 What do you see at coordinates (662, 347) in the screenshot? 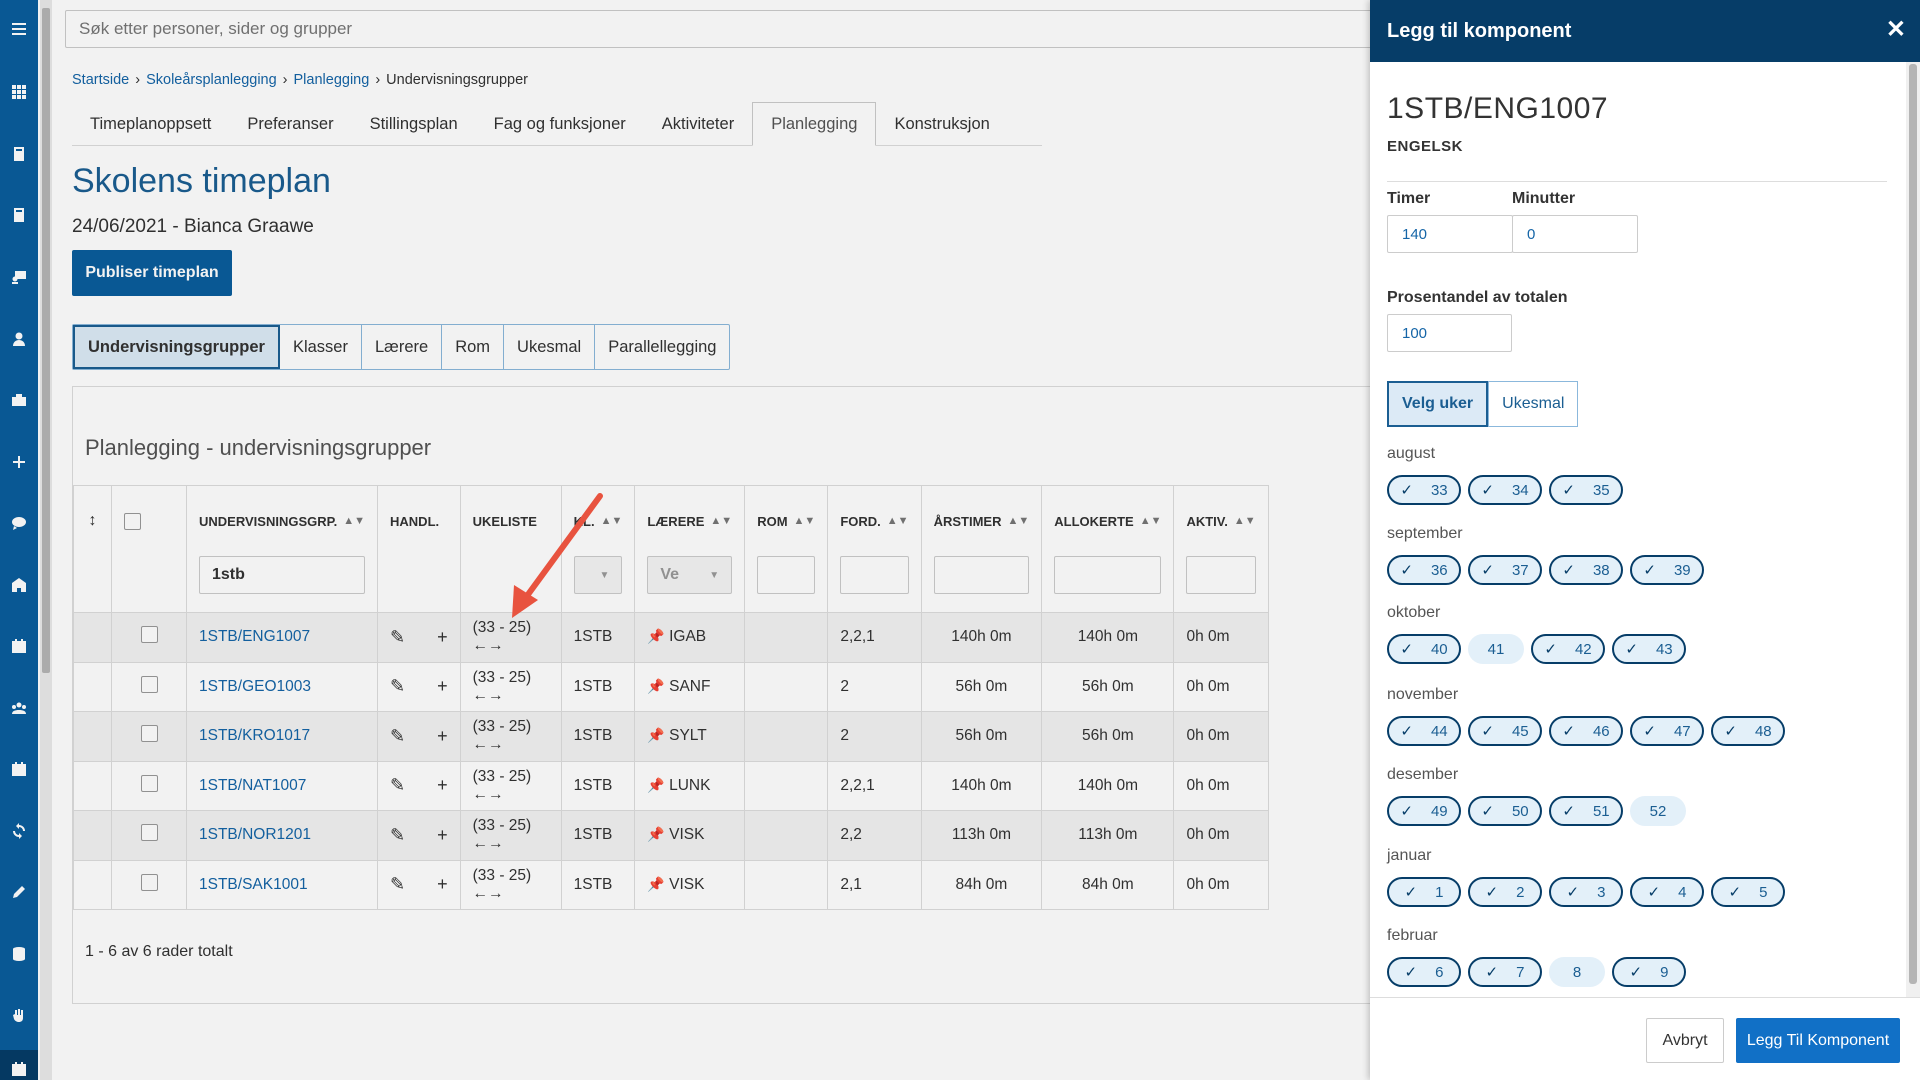
I see `segment-parallellegging: Parallellegging` at bounding box center [662, 347].